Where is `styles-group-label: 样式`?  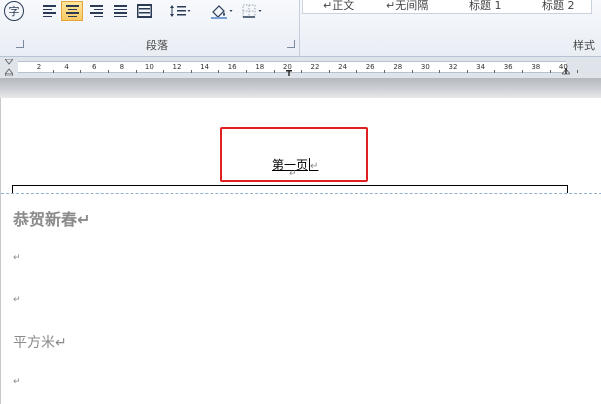
styles-group-label: 样式 is located at coordinates (584, 45).